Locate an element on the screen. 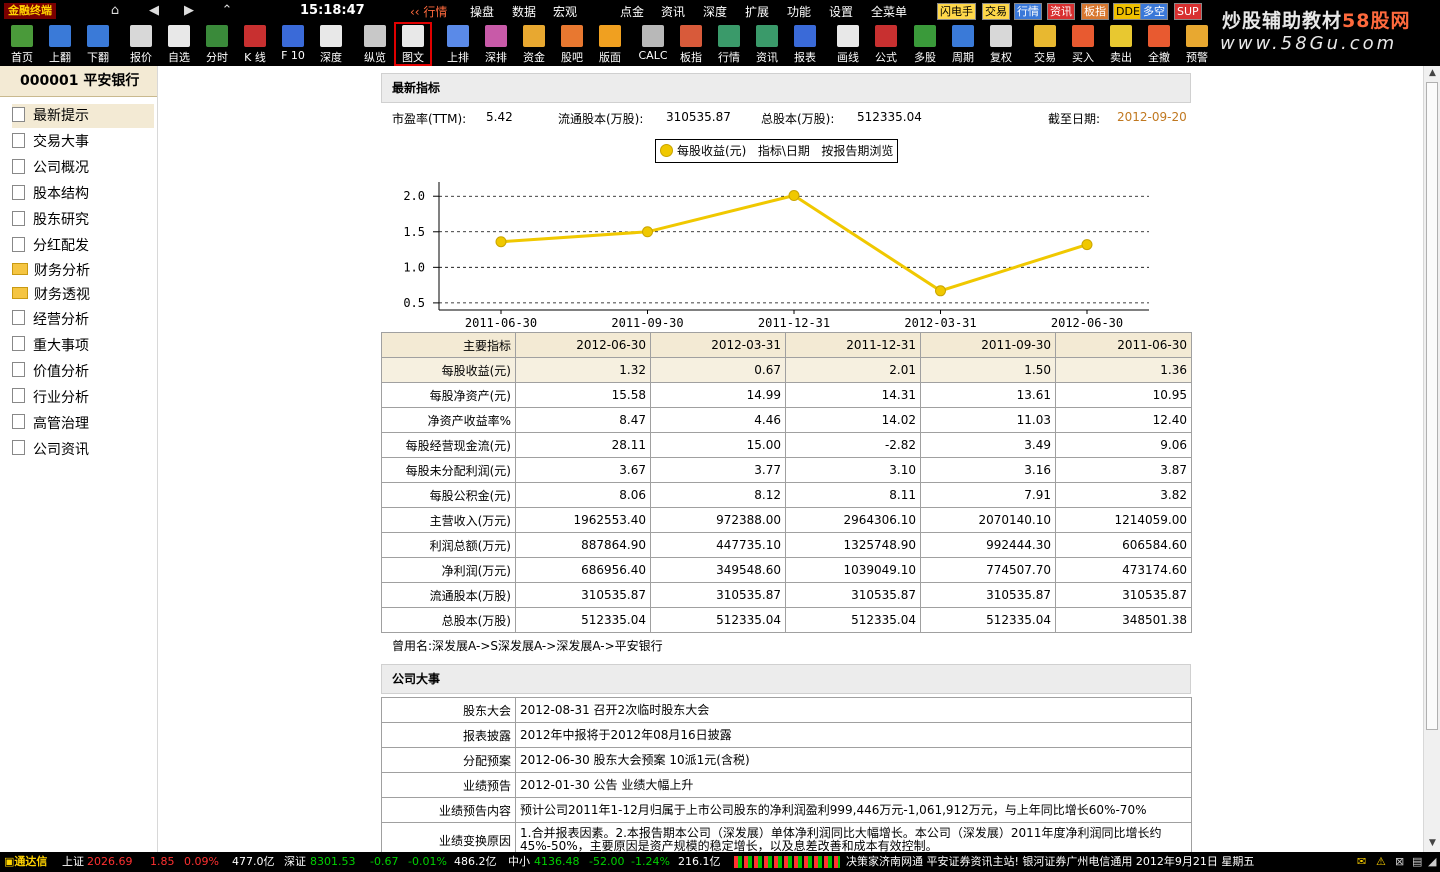 This screenshot has width=1440, height=872. toolbar-button: 卖出 is located at coordinates (1121, 44).